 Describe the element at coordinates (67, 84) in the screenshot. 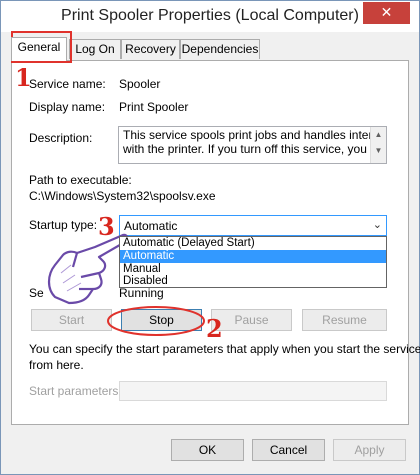

I see `service-name-label: Service name:` at that location.